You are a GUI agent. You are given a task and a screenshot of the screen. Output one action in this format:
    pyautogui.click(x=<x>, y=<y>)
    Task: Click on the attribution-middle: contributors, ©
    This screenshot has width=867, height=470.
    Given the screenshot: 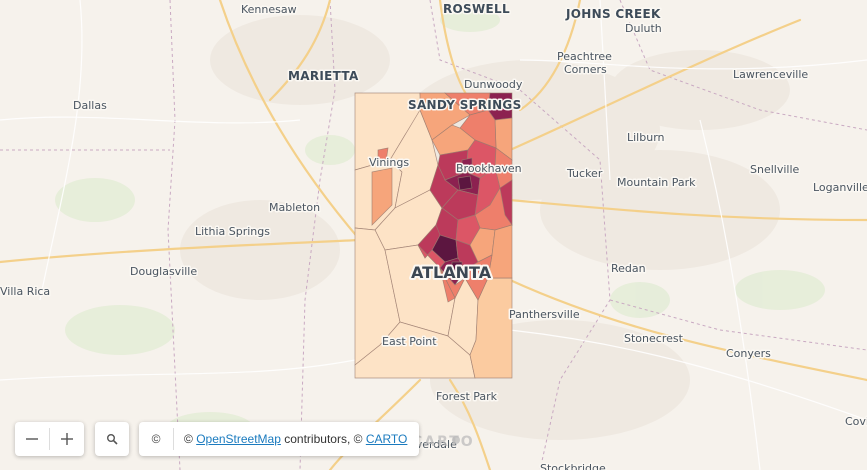 What is the action you would take?
    pyautogui.click(x=323, y=439)
    